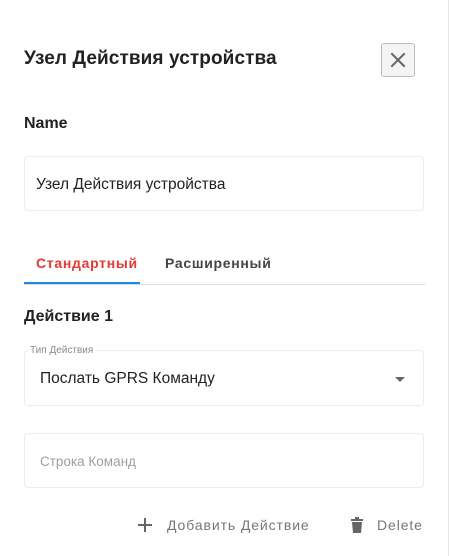 The image size is (449, 556). I want to click on delete-label: Delete, so click(400, 525).